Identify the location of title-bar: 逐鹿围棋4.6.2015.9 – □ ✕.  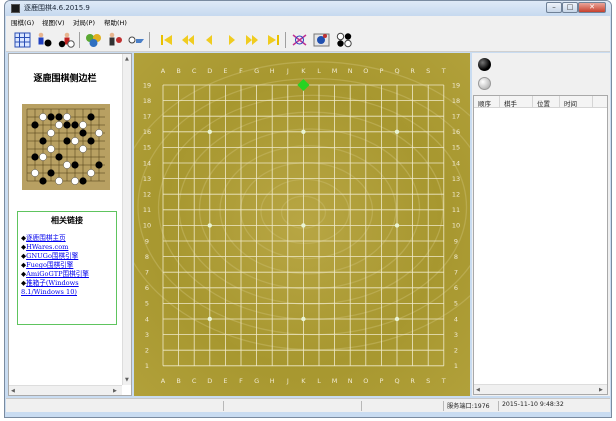
(308, 8).